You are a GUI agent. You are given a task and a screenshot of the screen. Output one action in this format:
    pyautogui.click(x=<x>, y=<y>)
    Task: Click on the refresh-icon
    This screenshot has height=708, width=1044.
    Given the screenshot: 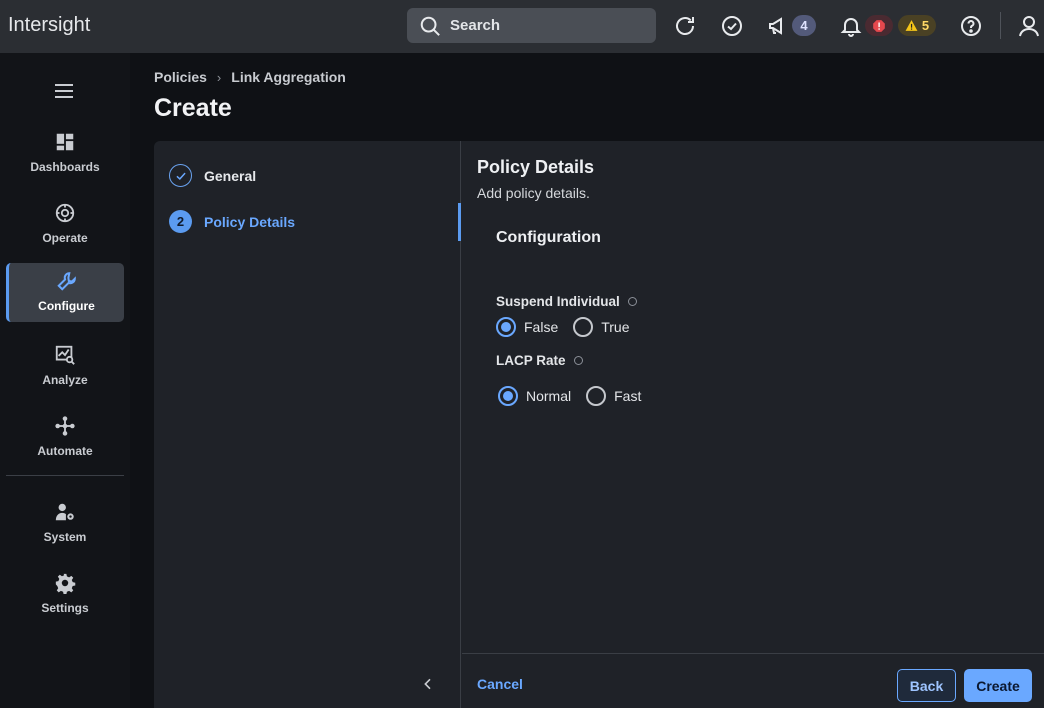 What is the action you would take?
    pyautogui.click(x=685, y=26)
    